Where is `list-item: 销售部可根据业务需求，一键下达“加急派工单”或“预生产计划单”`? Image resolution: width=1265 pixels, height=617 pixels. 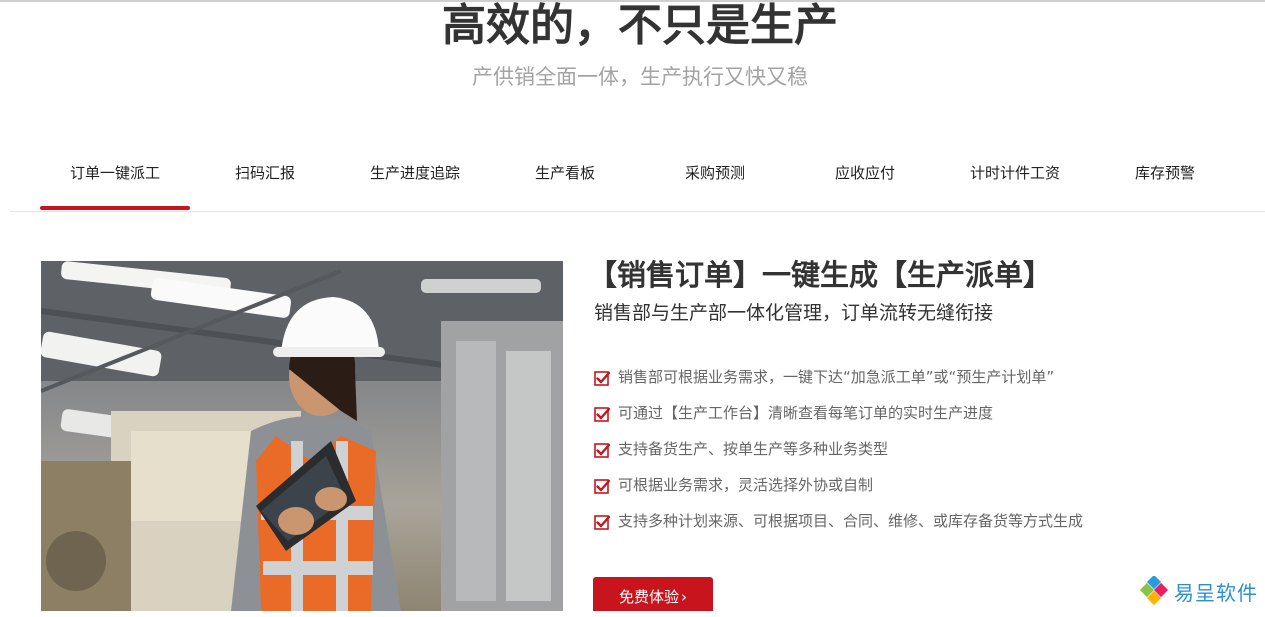 list-item: 销售部可根据业务需求，一键下达“加急派工单”或“预生产计划单” is located at coordinates (904, 377).